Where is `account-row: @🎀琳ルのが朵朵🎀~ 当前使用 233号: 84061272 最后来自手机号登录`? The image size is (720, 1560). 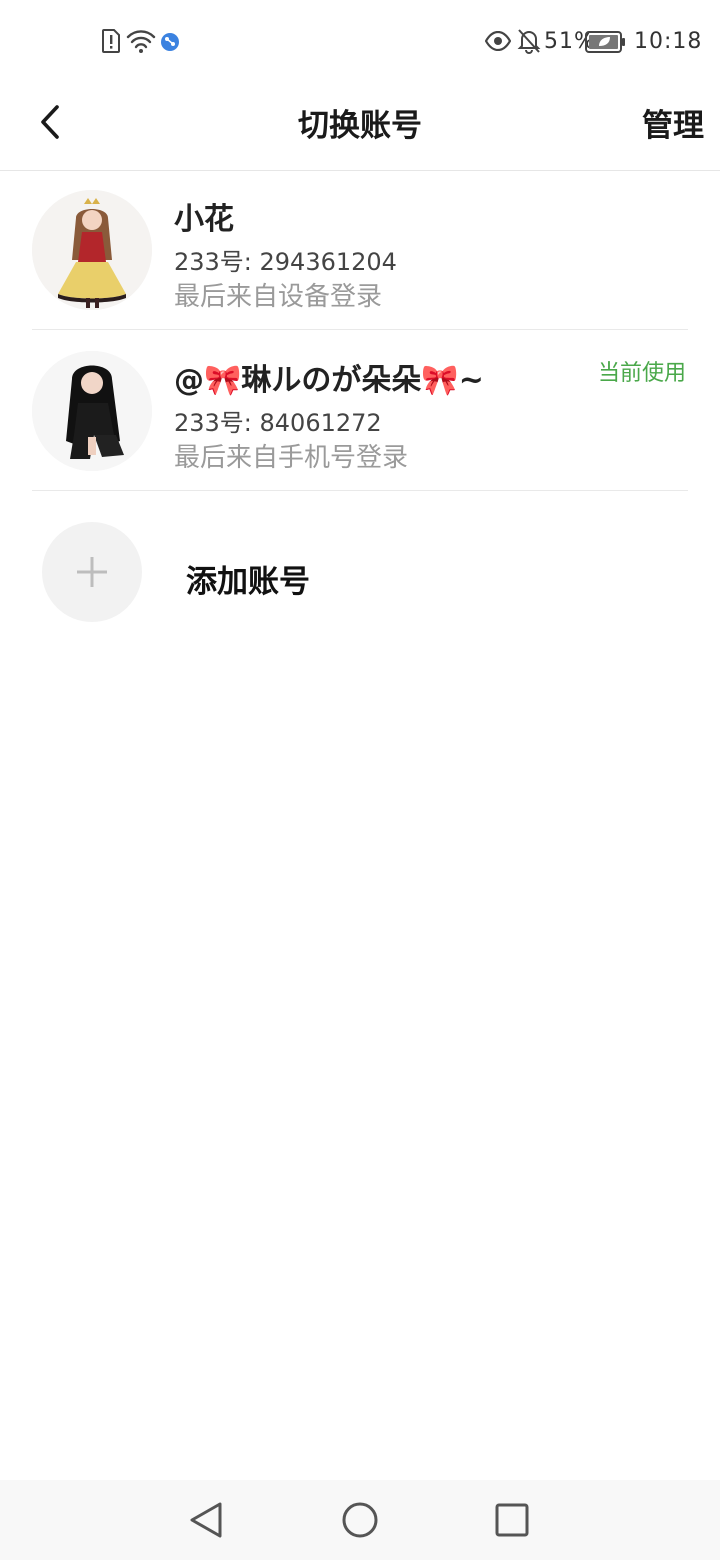 account-row: @🎀琳ルのが朵朵🎀~ 当前使用 233号: 84061272 最后来自手机号登录 is located at coordinates (360, 411).